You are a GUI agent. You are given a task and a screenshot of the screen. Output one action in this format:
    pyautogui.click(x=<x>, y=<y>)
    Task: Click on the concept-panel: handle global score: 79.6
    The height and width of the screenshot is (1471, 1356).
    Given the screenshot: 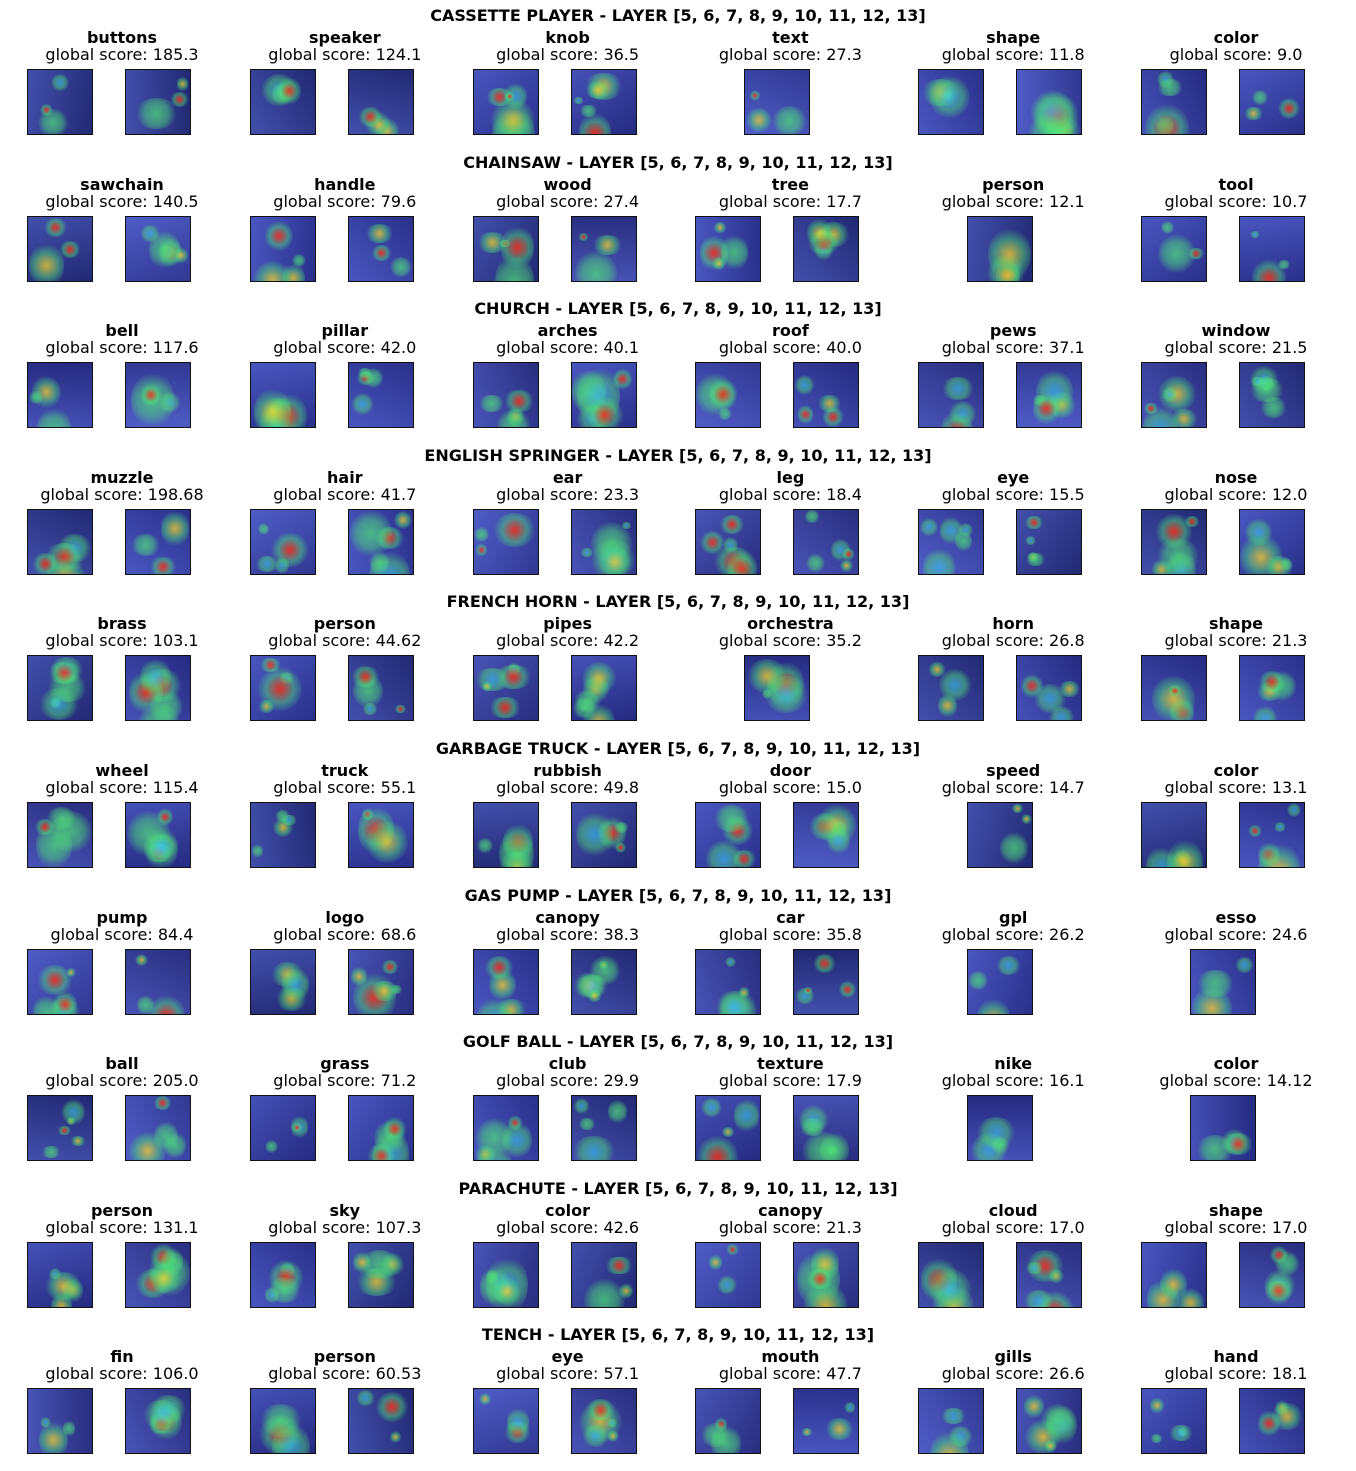 What is the action you would take?
    pyautogui.click(x=345, y=226)
    